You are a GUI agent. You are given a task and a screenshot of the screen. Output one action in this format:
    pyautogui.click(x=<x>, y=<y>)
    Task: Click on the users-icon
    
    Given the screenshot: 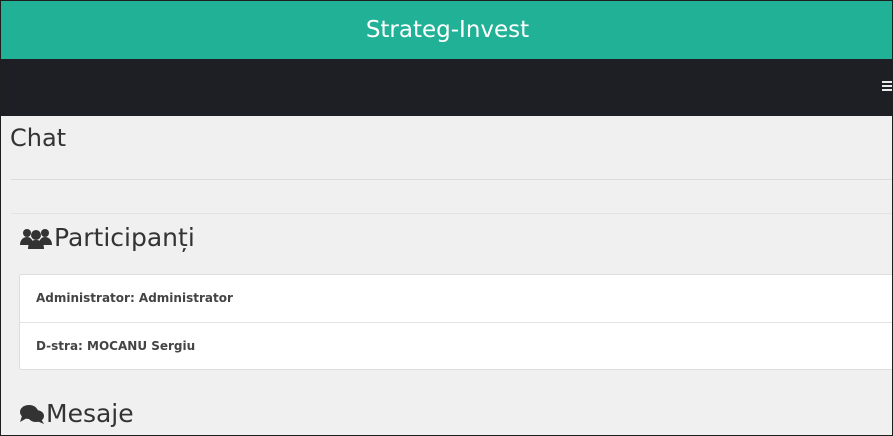 What is the action you would take?
    pyautogui.click(x=36, y=238)
    